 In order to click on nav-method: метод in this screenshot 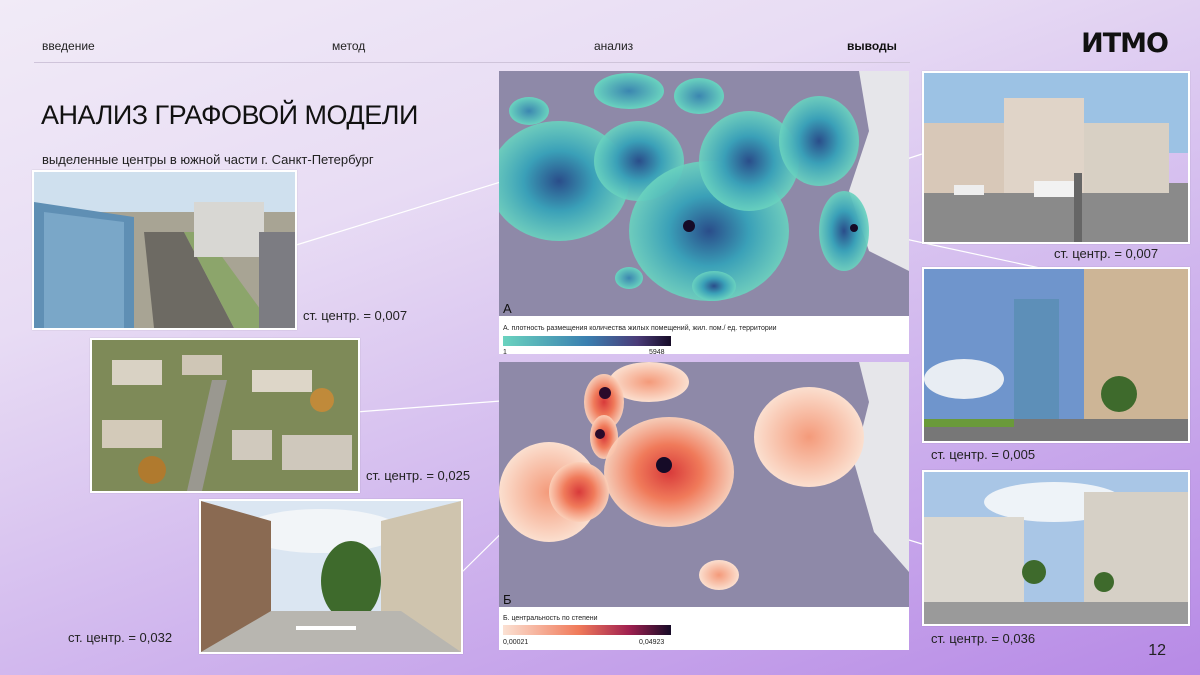, I will do `click(348, 46)`.